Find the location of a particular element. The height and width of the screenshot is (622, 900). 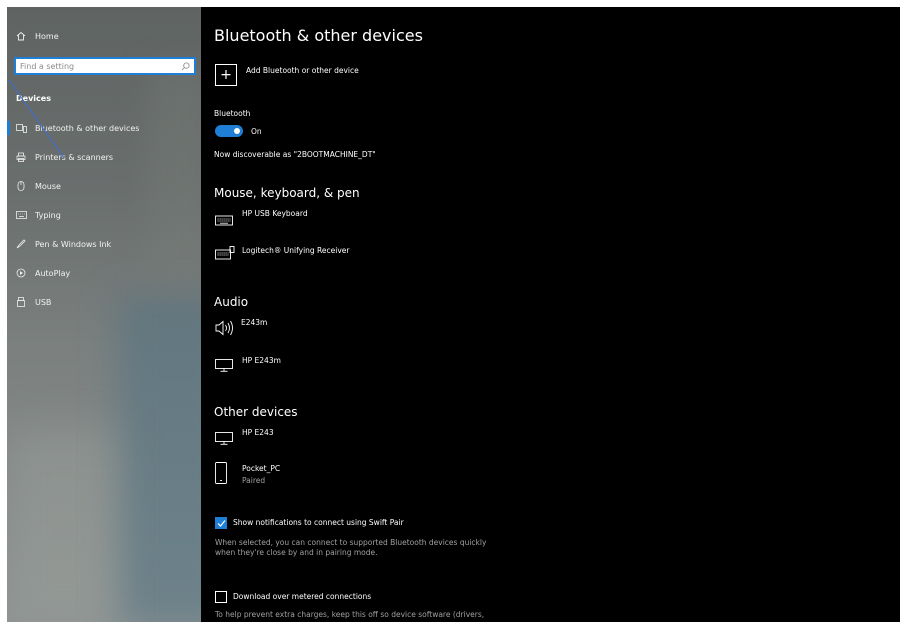

sidebar-item-label: Home is located at coordinates (47, 36).